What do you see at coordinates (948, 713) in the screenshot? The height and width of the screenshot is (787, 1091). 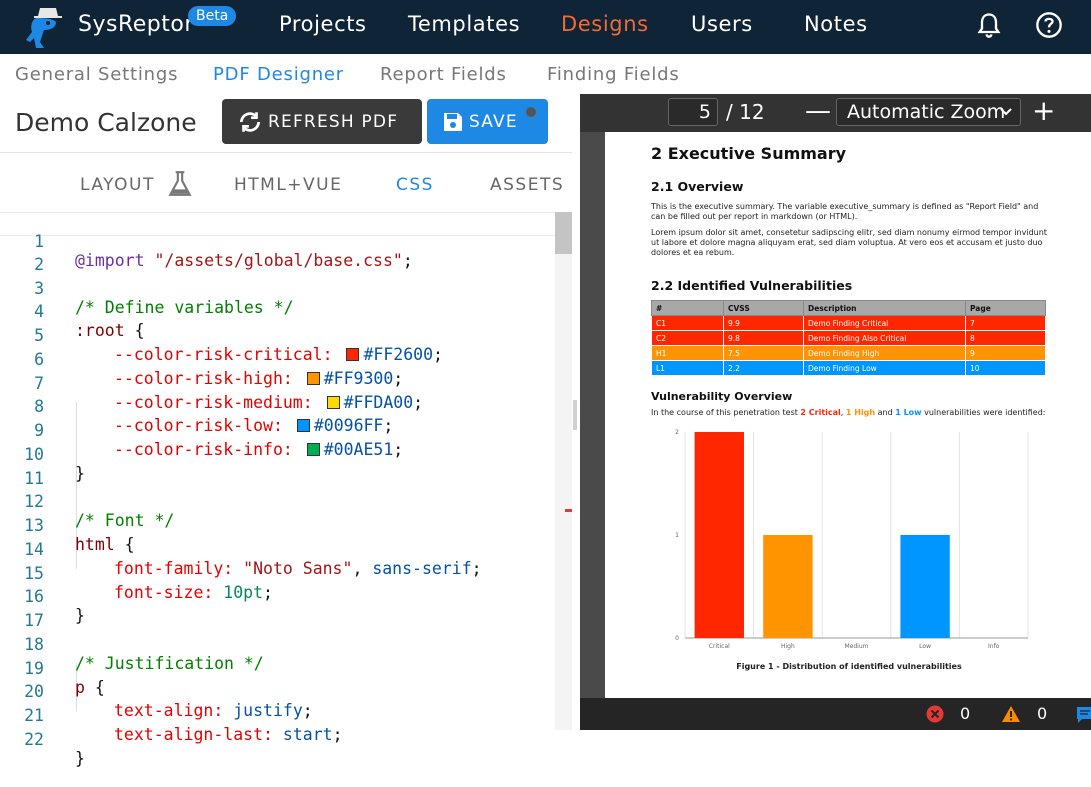 I see `error-count: 0` at bounding box center [948, 713].